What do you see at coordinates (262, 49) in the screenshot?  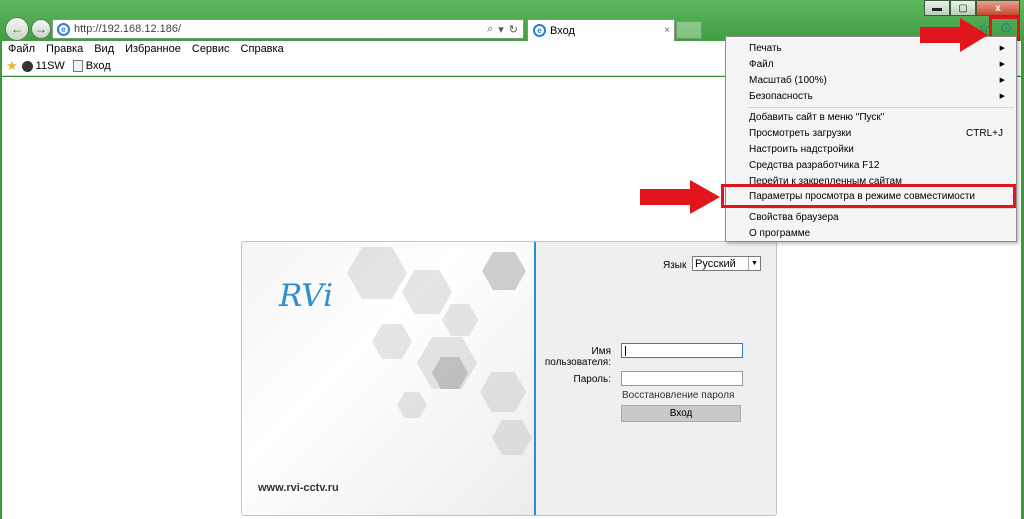 I see `menu-help: Справка` at bounding box center [262, 49].